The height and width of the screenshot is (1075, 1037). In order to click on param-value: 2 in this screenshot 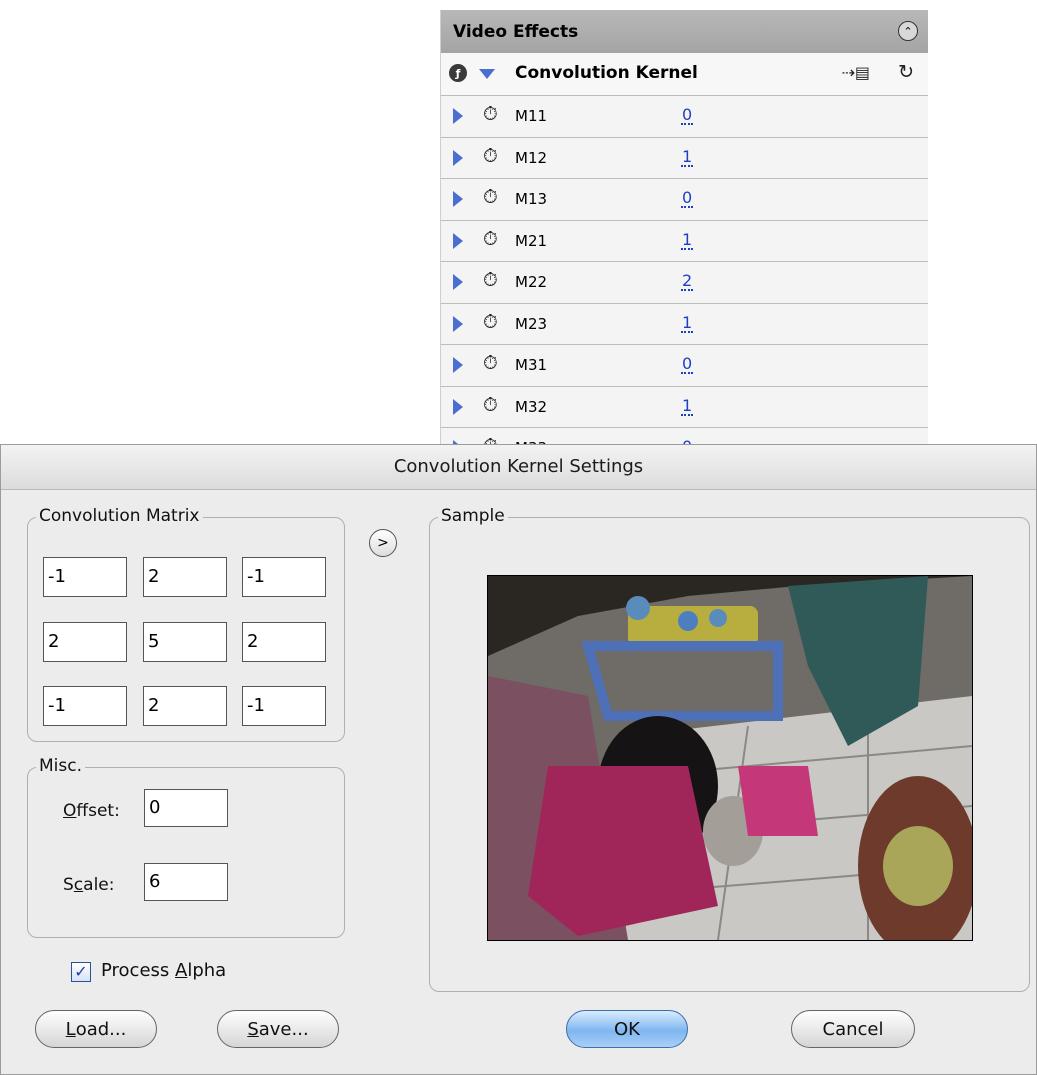, I will do `click(687, 281)`.